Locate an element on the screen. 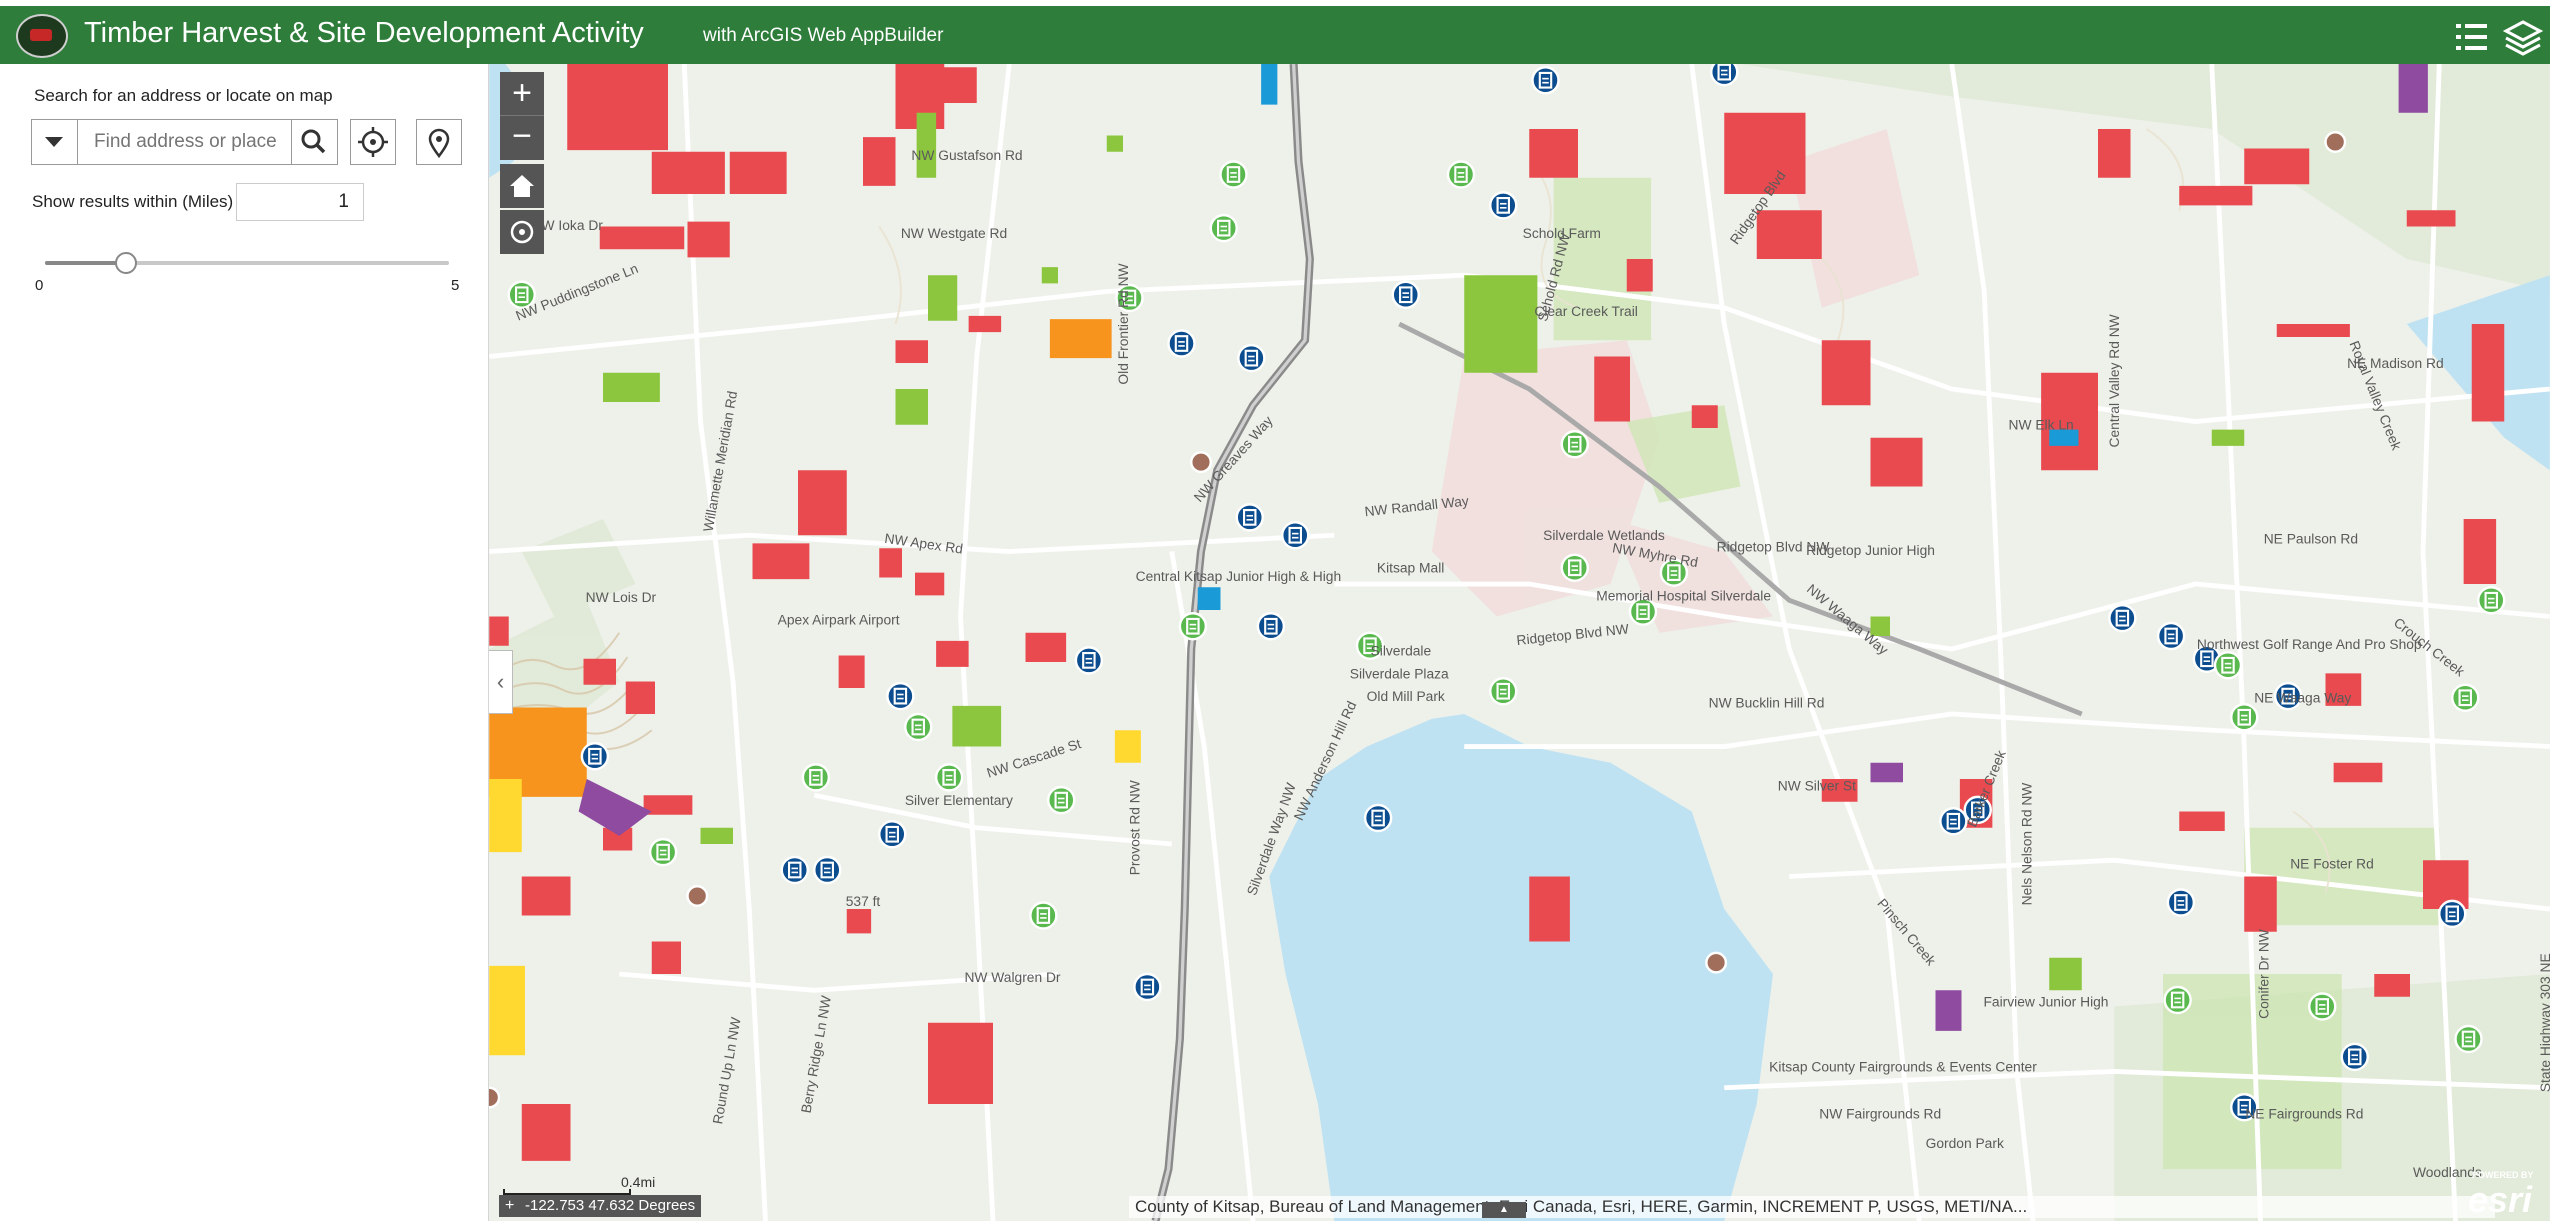 This screenshot has height=1221, width=2550. coordinate-toggle: + is located at coordinates (509, 1206).